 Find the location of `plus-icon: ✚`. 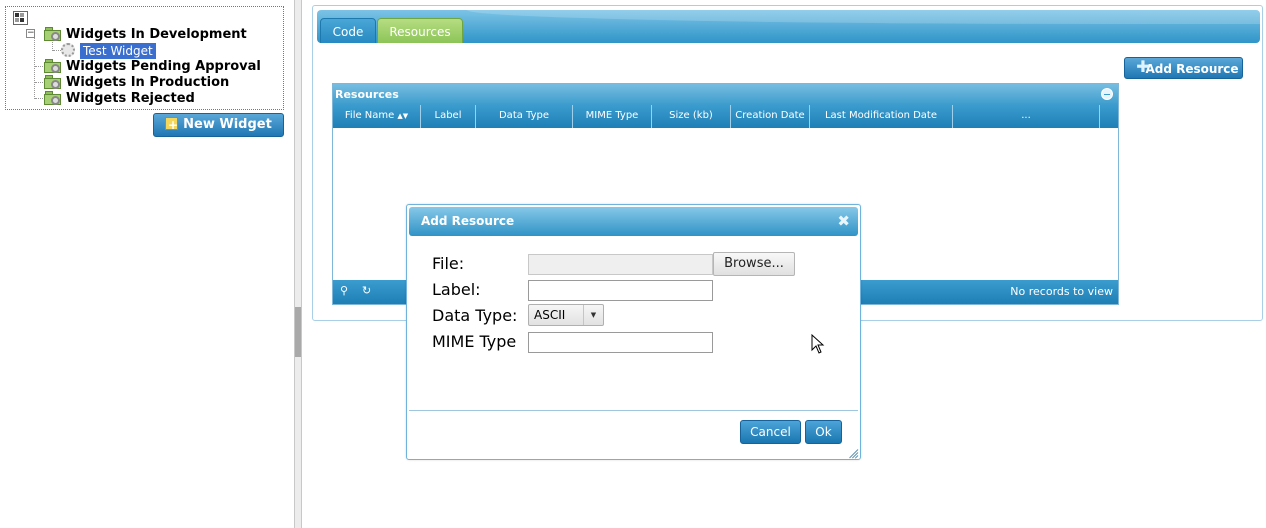

plus-icon: ✚ is located at coordinates (1143, 66).